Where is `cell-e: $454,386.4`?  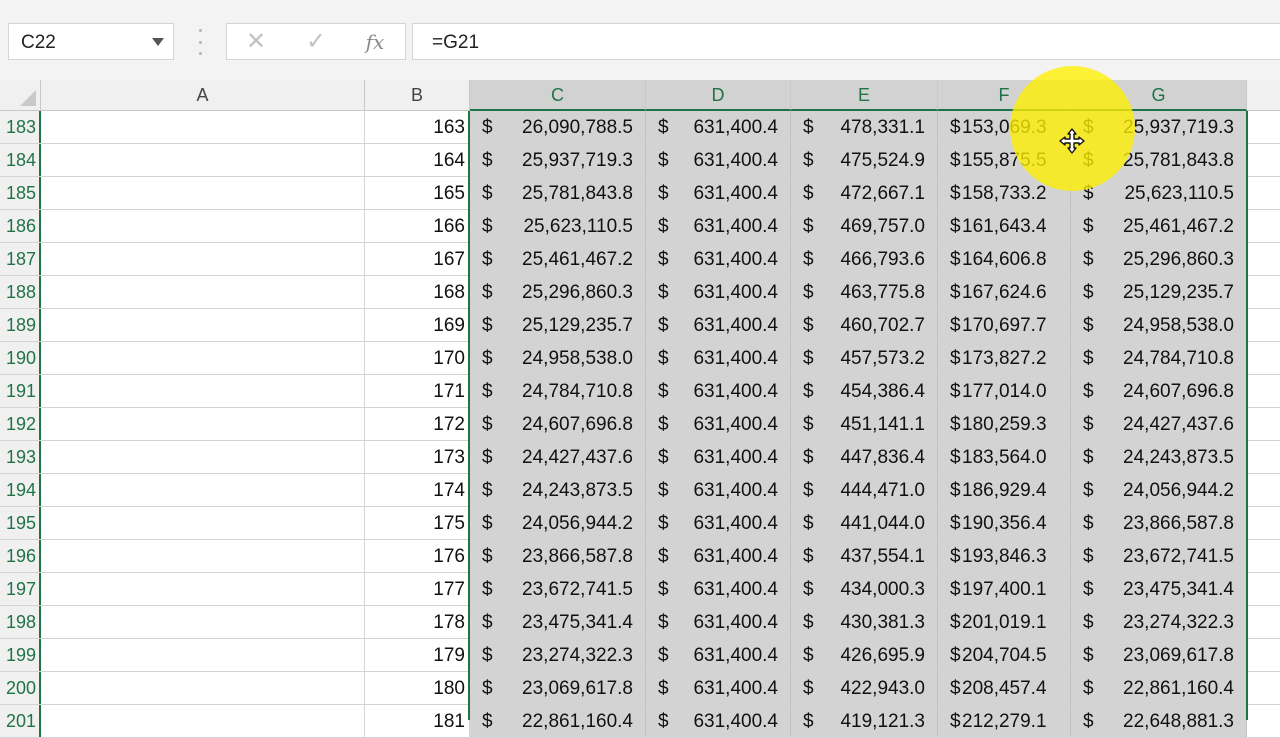
cell-e: $454,386.4 is located at coordinates (864, 391).